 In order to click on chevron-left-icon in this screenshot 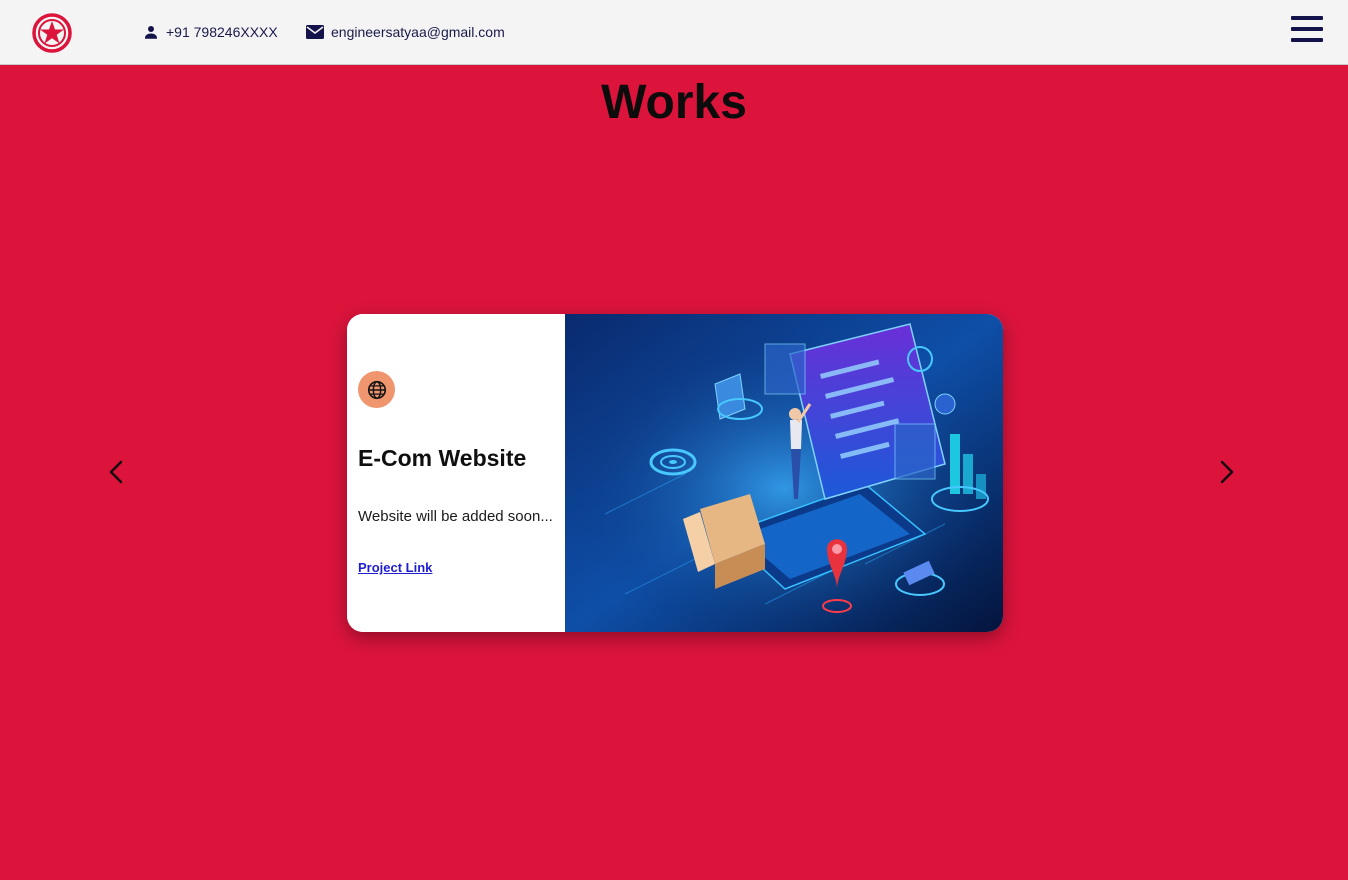, I will do `click(116, 472)`.